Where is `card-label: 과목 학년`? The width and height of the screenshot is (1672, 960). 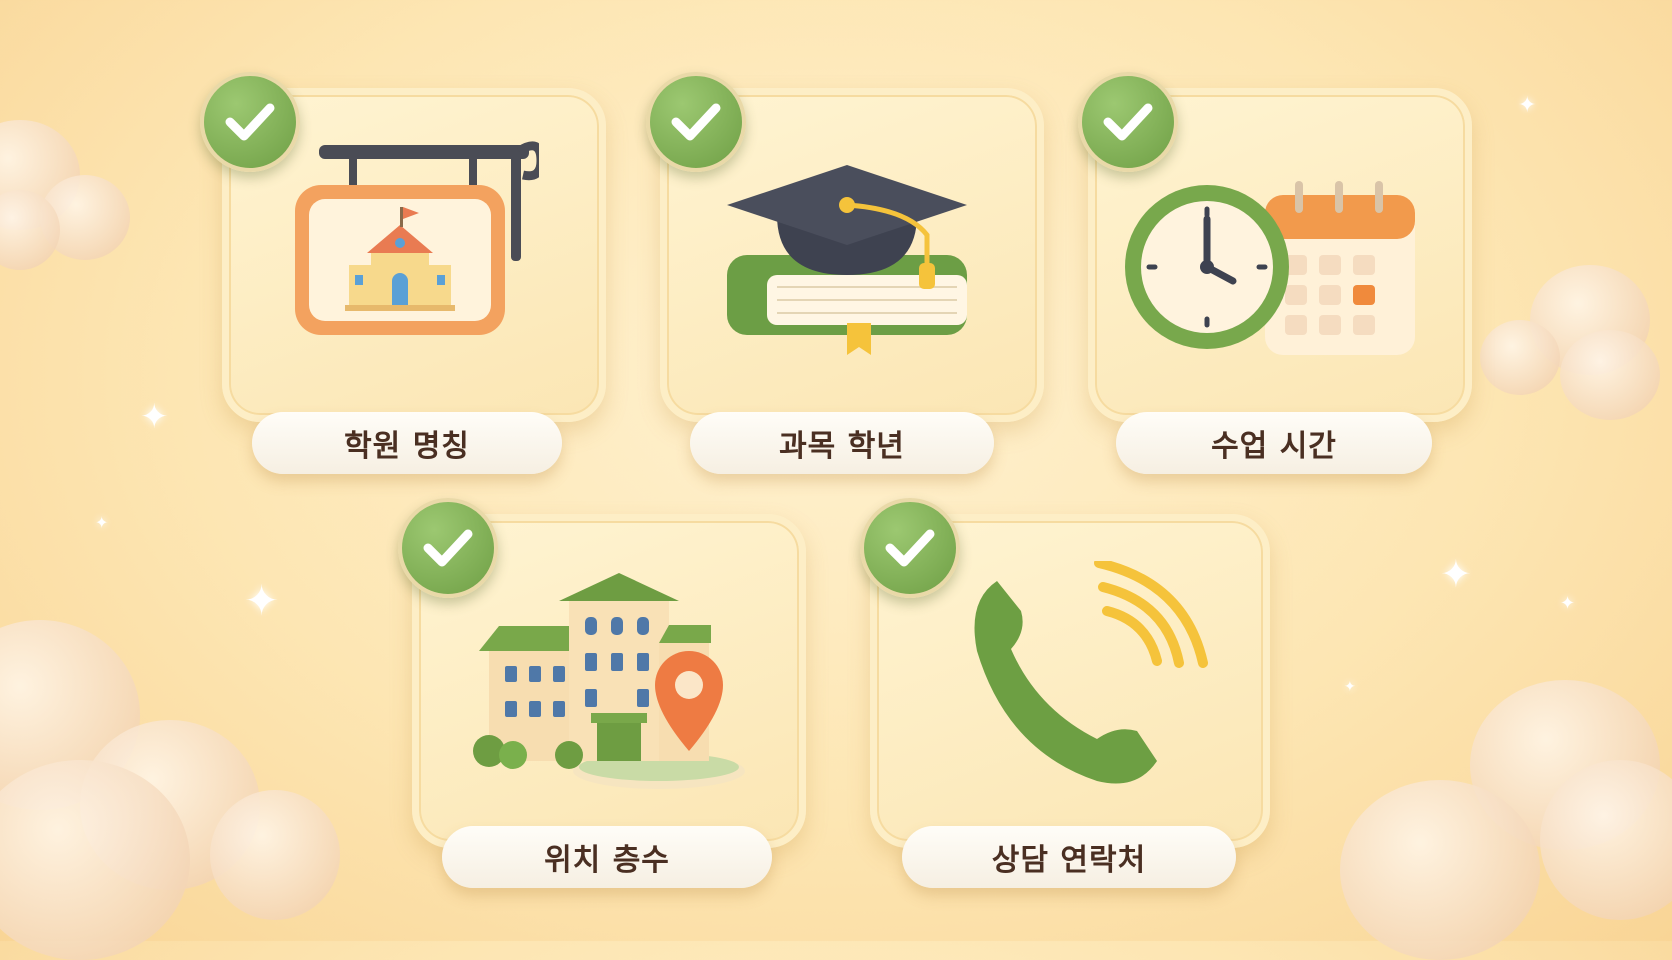
card-label: 과목 학년 is located at coordinates (842, 443).